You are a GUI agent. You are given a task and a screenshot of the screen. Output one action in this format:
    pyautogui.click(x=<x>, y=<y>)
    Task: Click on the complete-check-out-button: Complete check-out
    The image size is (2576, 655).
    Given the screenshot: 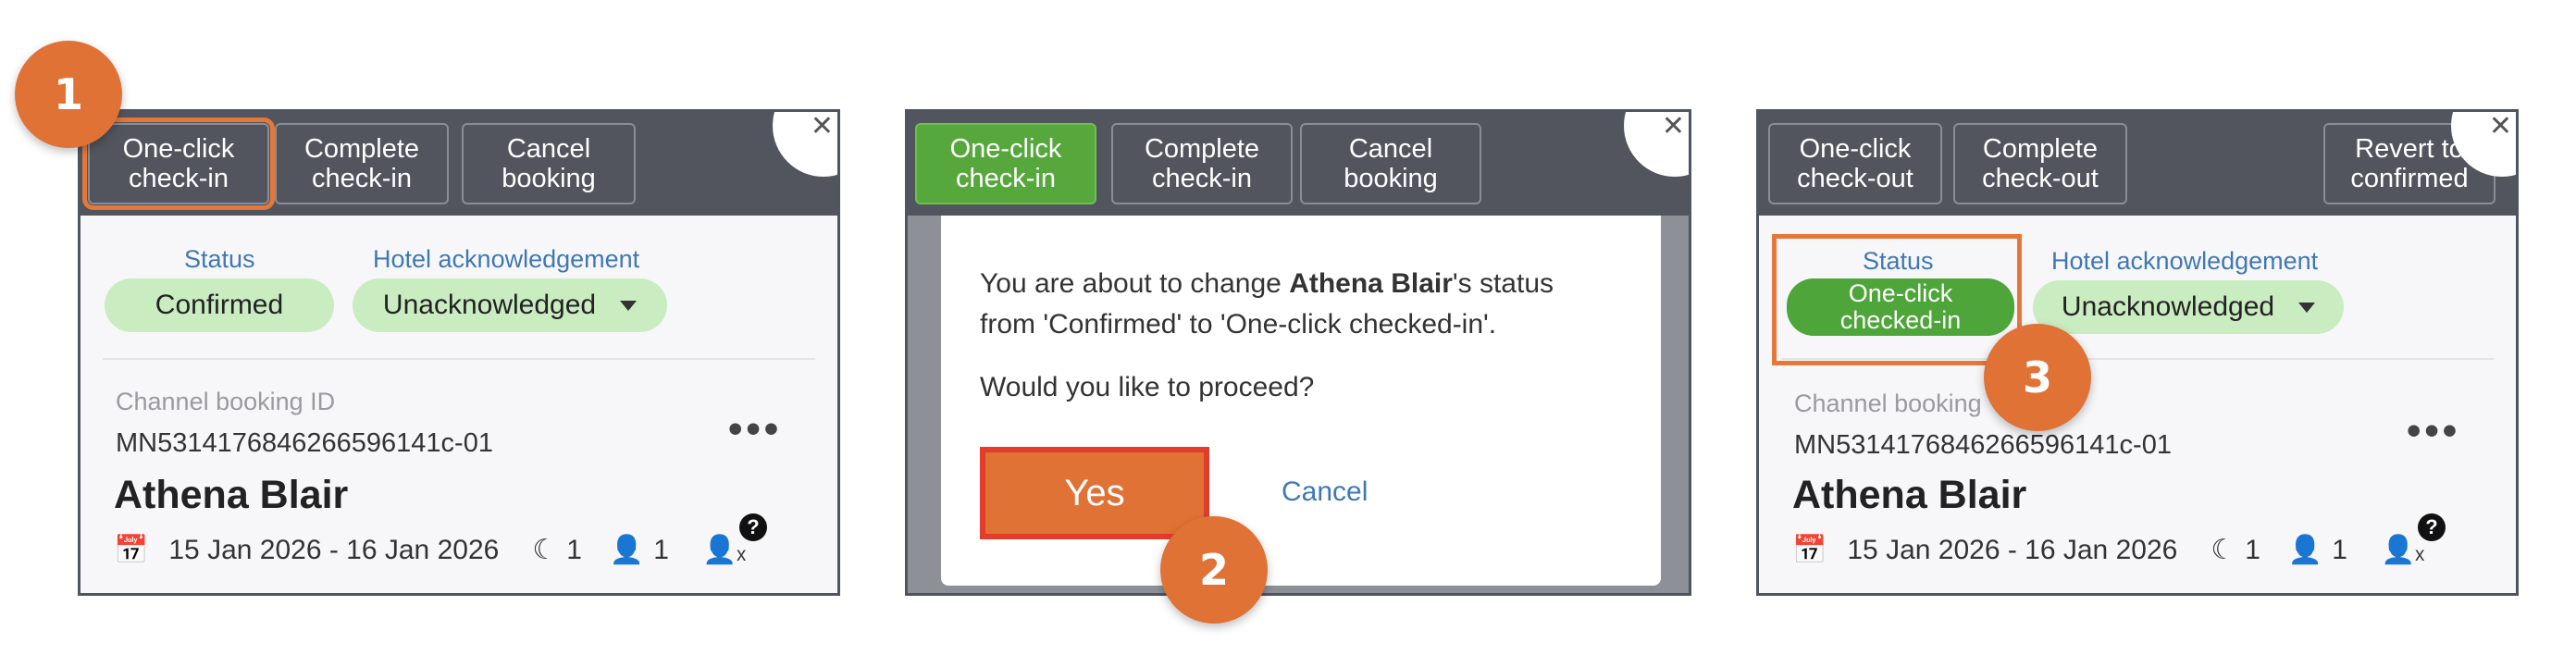 What is the action you would take?
    pyautogui.click(x=2040, y=163)
    